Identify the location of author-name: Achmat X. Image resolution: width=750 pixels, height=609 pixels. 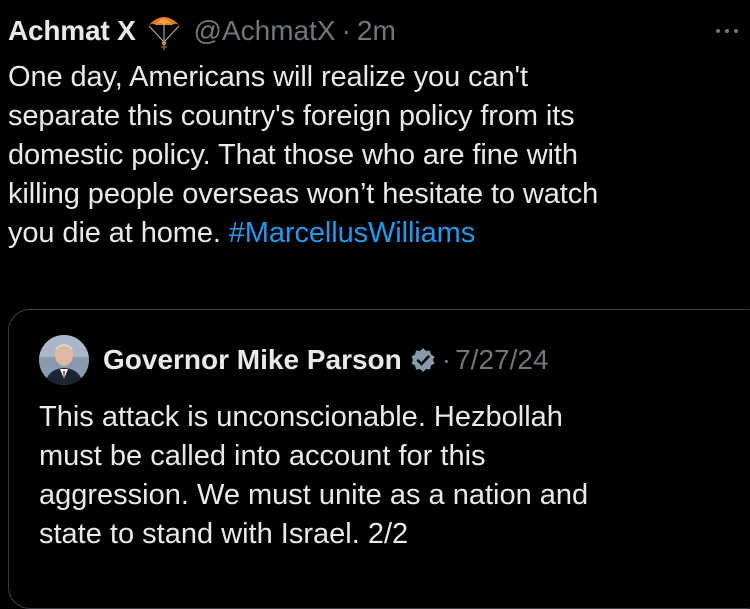
(72, 31).